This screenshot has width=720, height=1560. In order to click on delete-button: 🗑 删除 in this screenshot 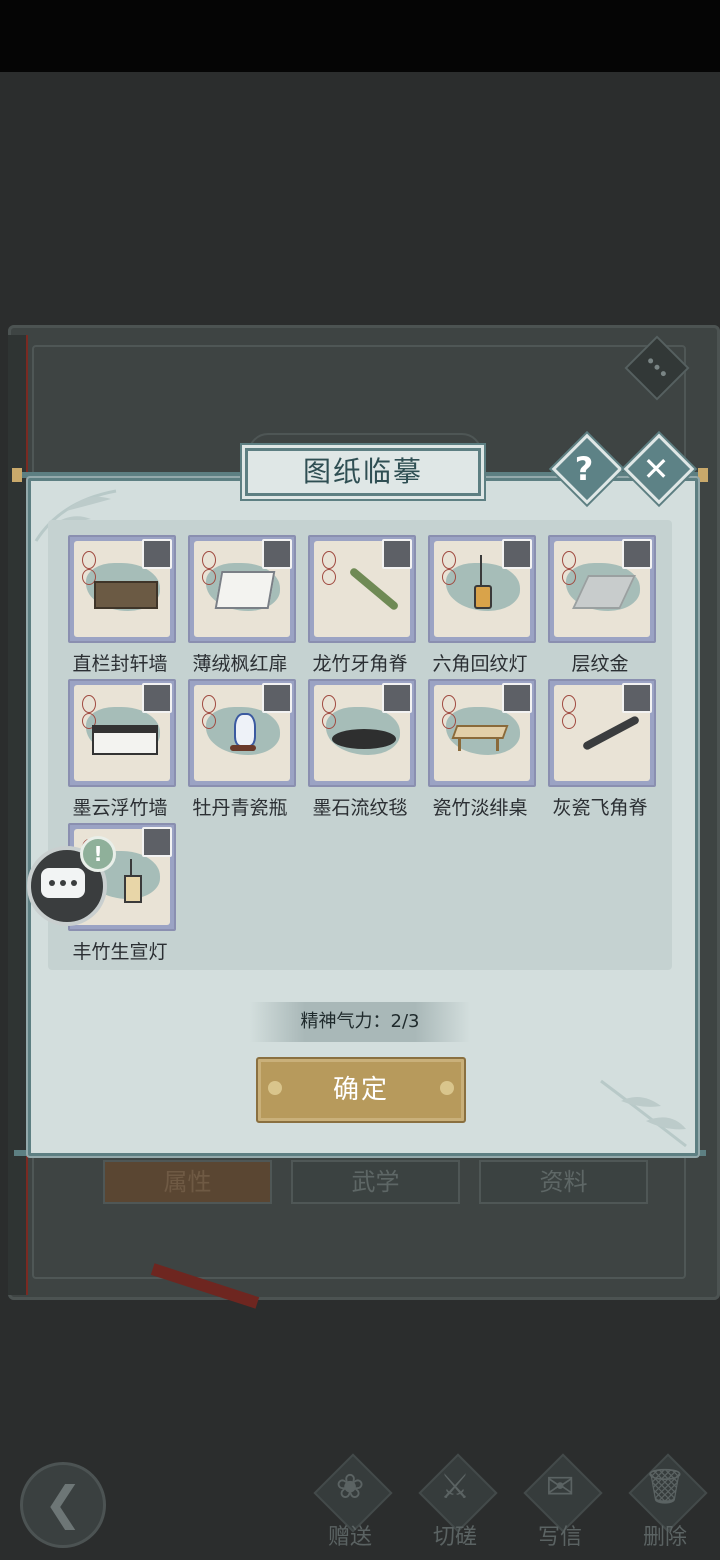, I will do `click(665, 1504)`.